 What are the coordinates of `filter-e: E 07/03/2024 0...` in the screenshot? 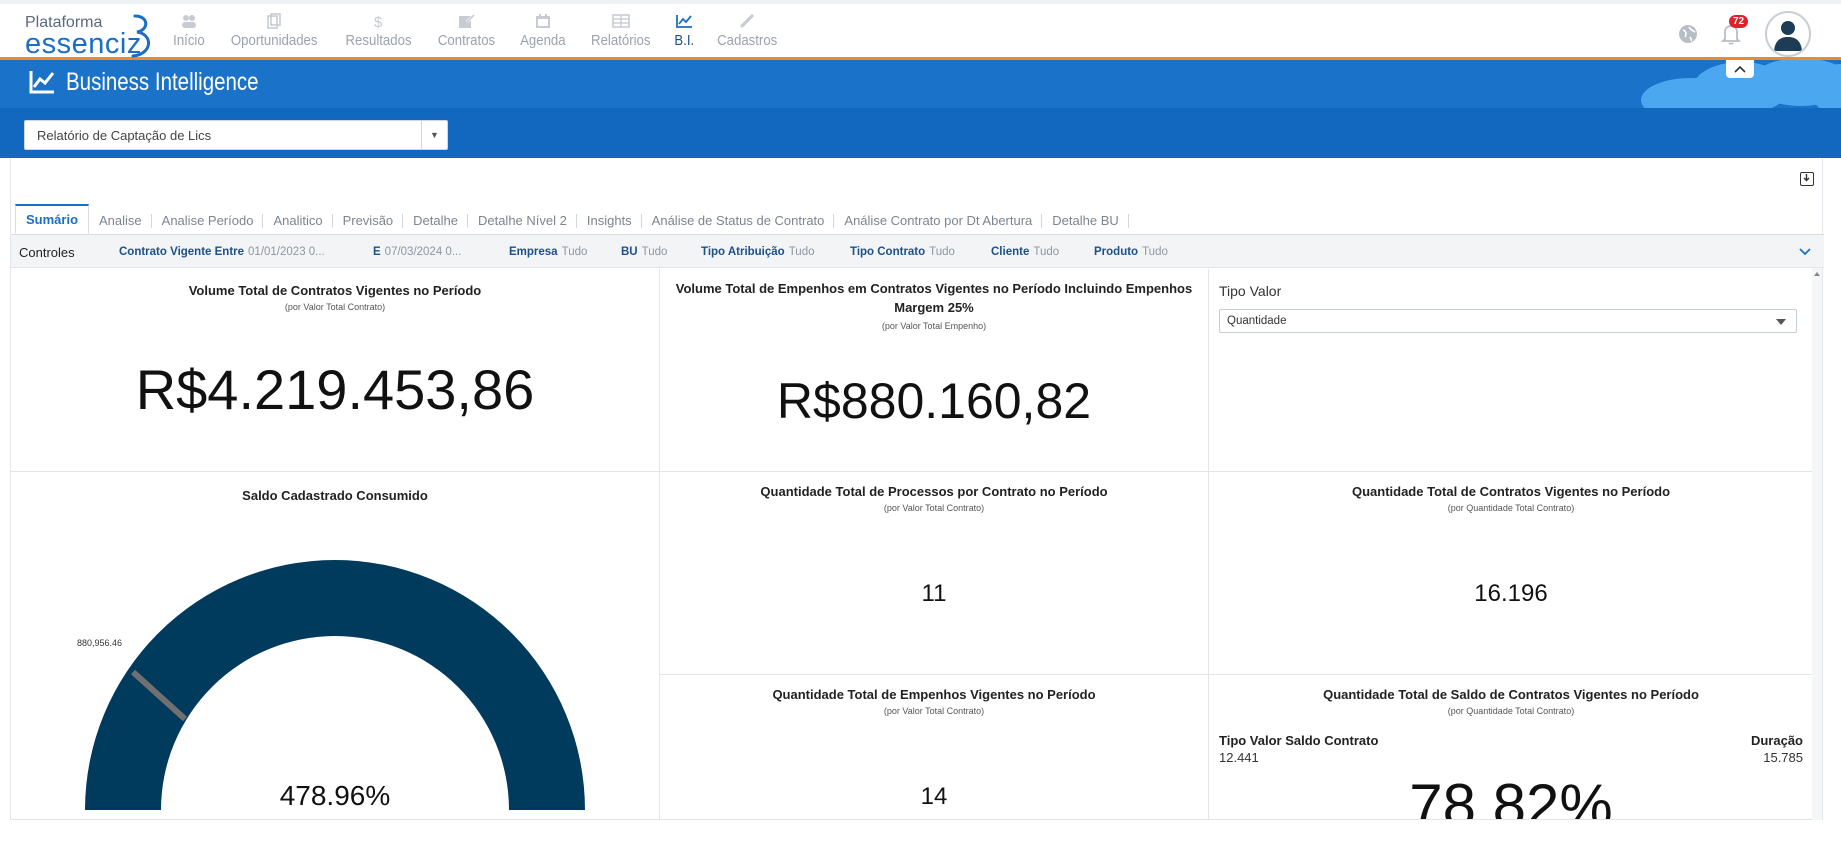 It's located at (417, 252).